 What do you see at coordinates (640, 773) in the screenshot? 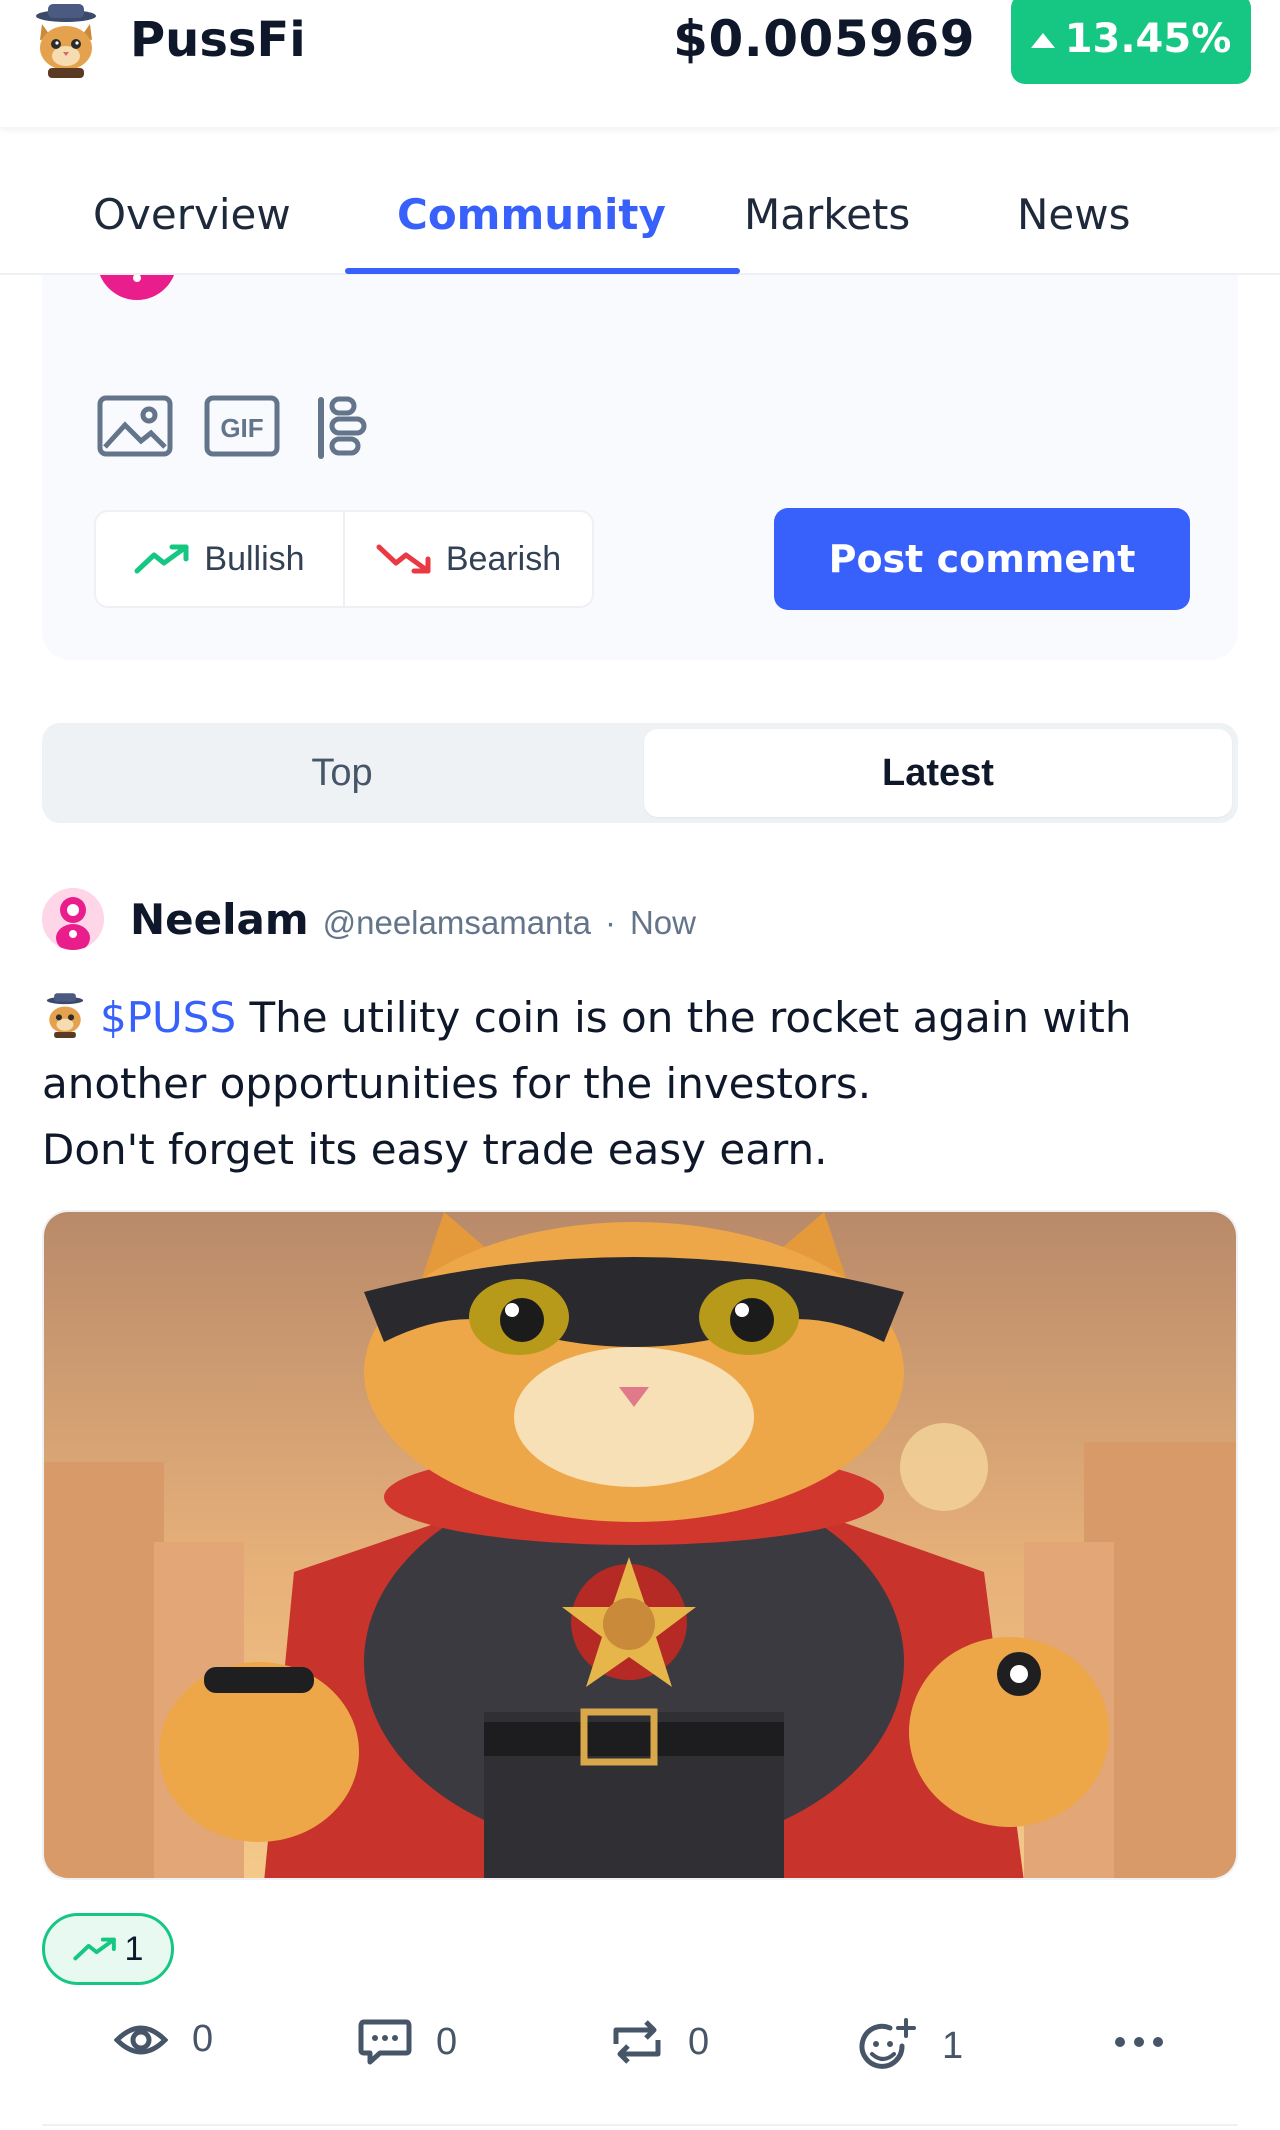
I see `sort-toggle: Top Latest` at bounding box center [640, 773].